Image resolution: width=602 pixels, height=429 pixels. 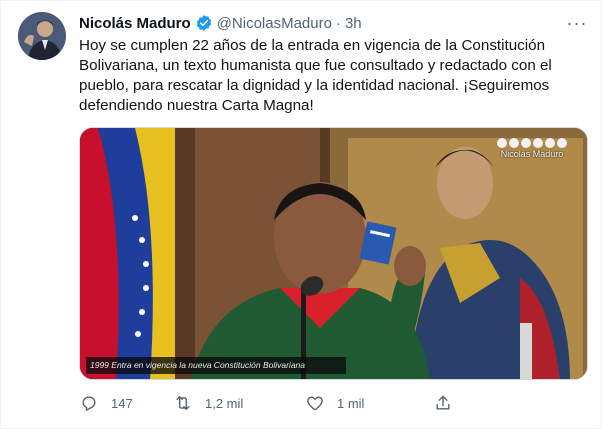 What do you see at coordinates (315, 403) in the screenshot?
I see `like-icon` at bounding box center [315, 403].